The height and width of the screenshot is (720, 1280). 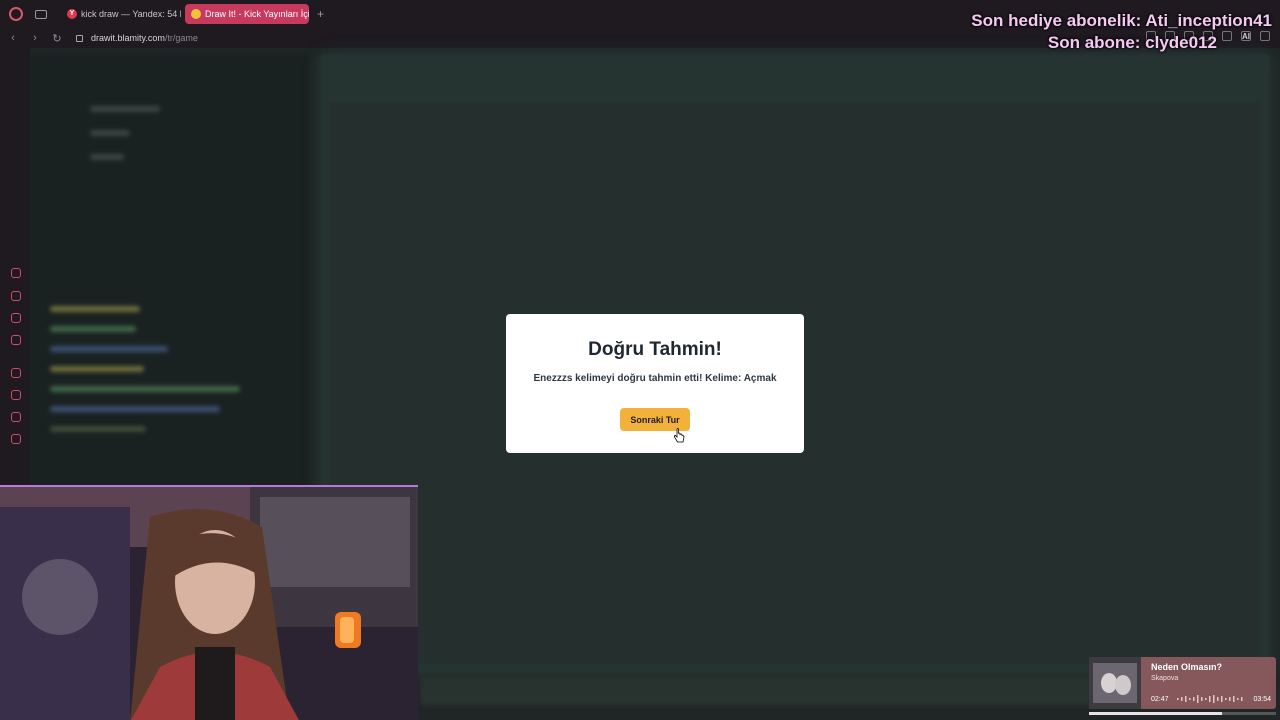 What do you see at coordinates (72, 14) in the screenshot?
I see `yandex-favicon-icon: Y` at bounding box center [72, 14].